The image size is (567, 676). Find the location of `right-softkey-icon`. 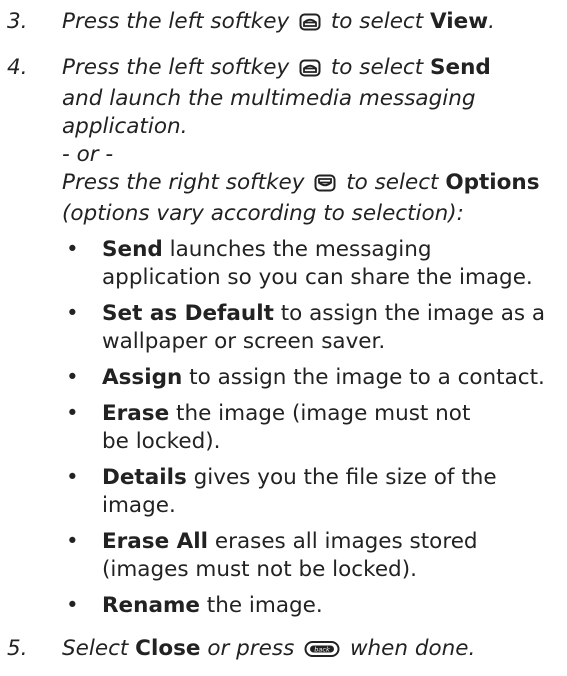

right-softkey-icon is located at coordinates (325, 186).